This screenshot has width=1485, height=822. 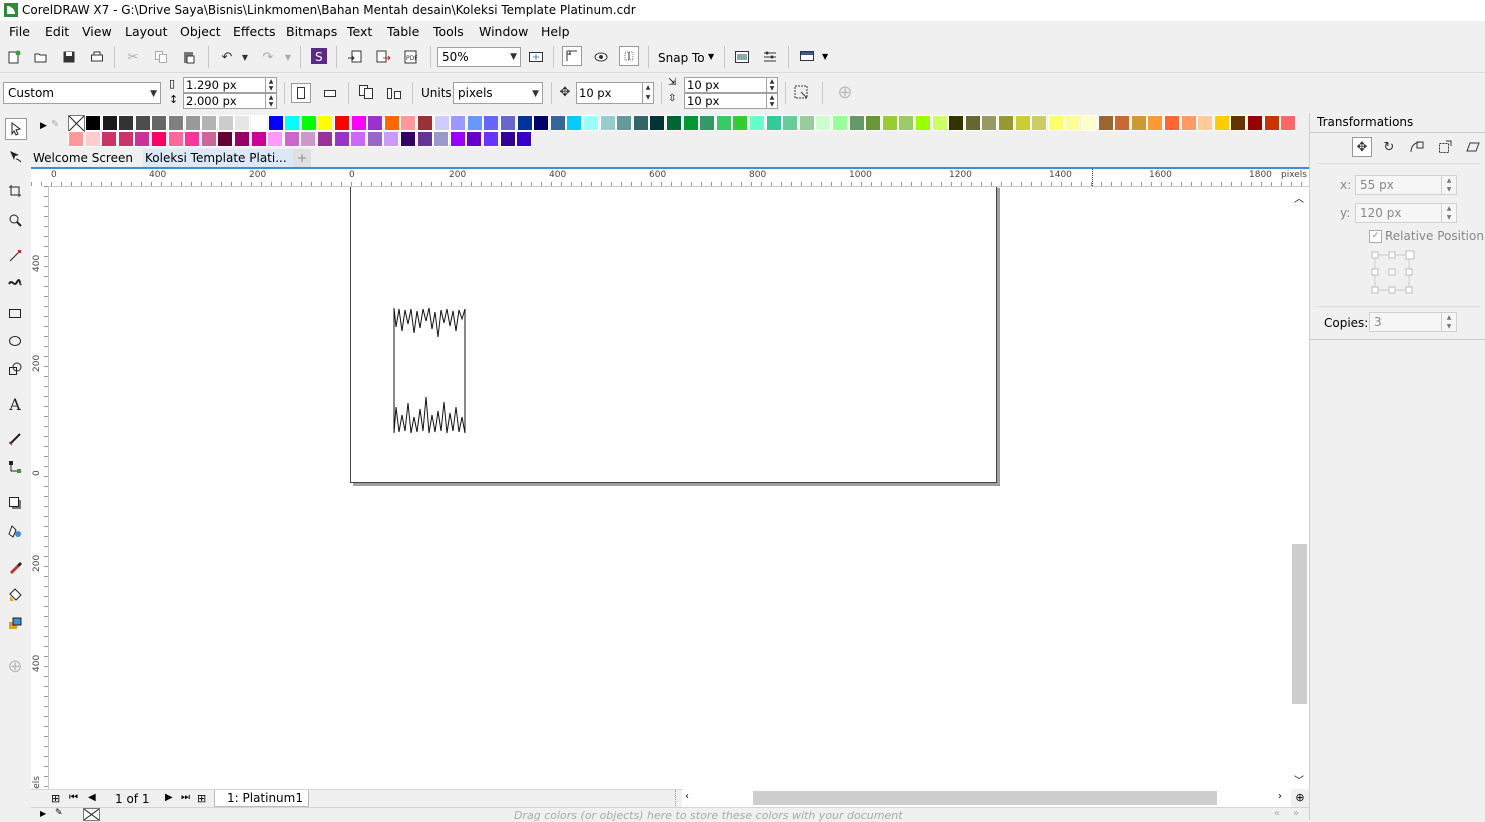 What do you see at coordinates (555, 31) in the screenshot?
I see `menu-help: Help` at bounding box center [555, 31].